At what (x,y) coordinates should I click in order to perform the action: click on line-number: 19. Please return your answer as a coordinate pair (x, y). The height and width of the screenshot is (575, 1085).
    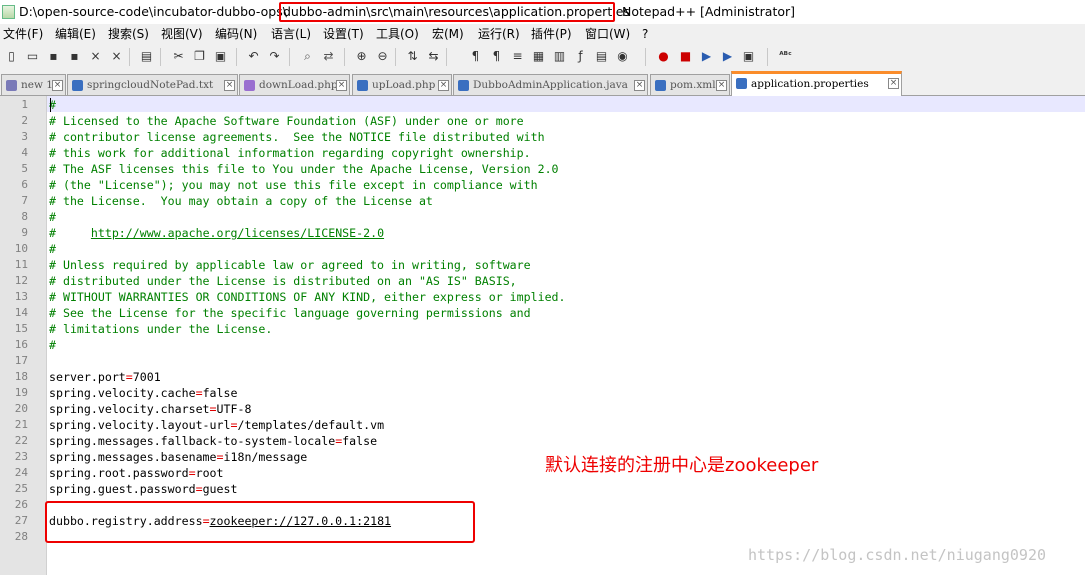
    Looking at the image, I should click on (21, 392).